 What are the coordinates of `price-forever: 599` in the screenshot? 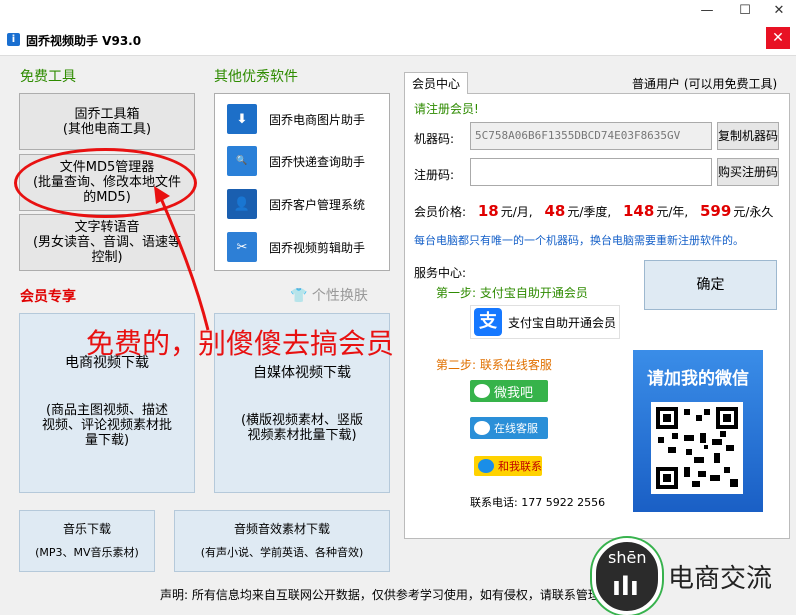 It's located at (716, 211).